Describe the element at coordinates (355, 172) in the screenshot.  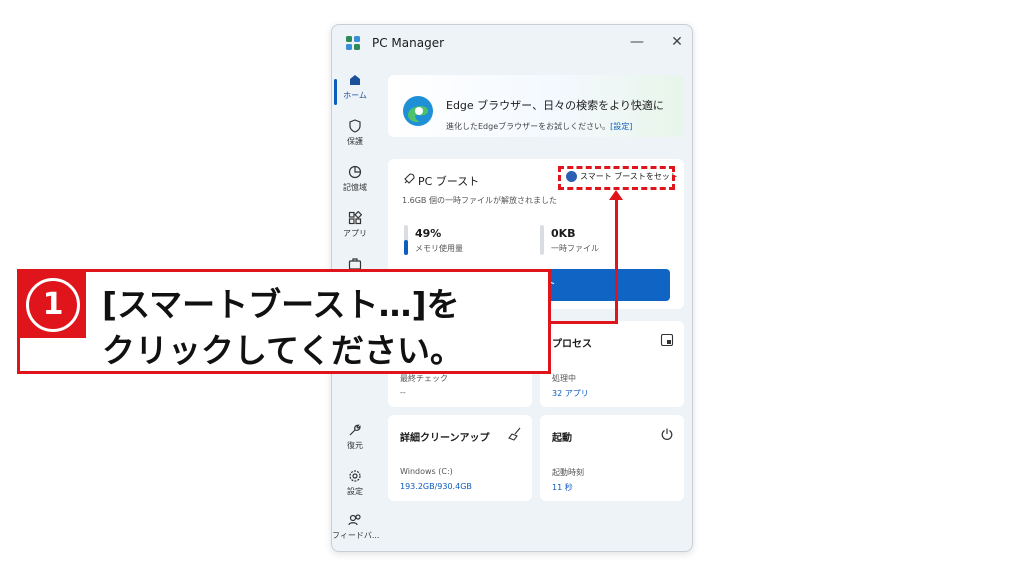
I see `pie-chart-icon` at that location.